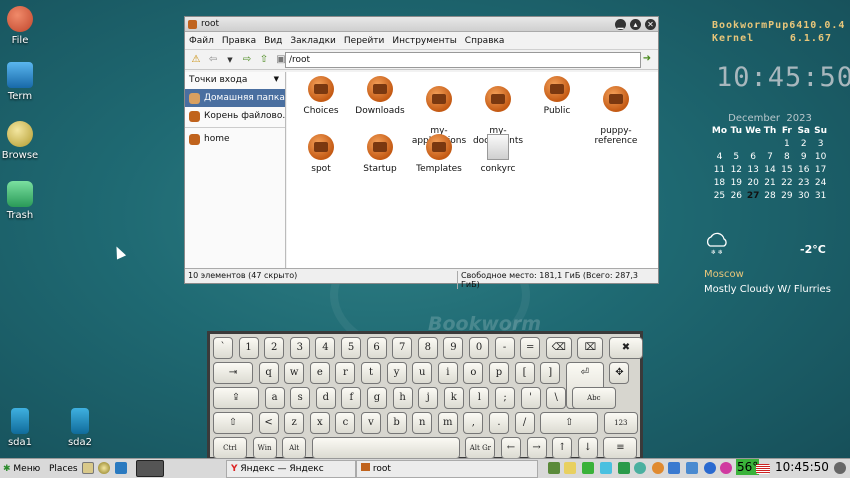 Image resolution: width=850 pixels, height=478 pixels. I want to click on key: v, so click(371, 423).